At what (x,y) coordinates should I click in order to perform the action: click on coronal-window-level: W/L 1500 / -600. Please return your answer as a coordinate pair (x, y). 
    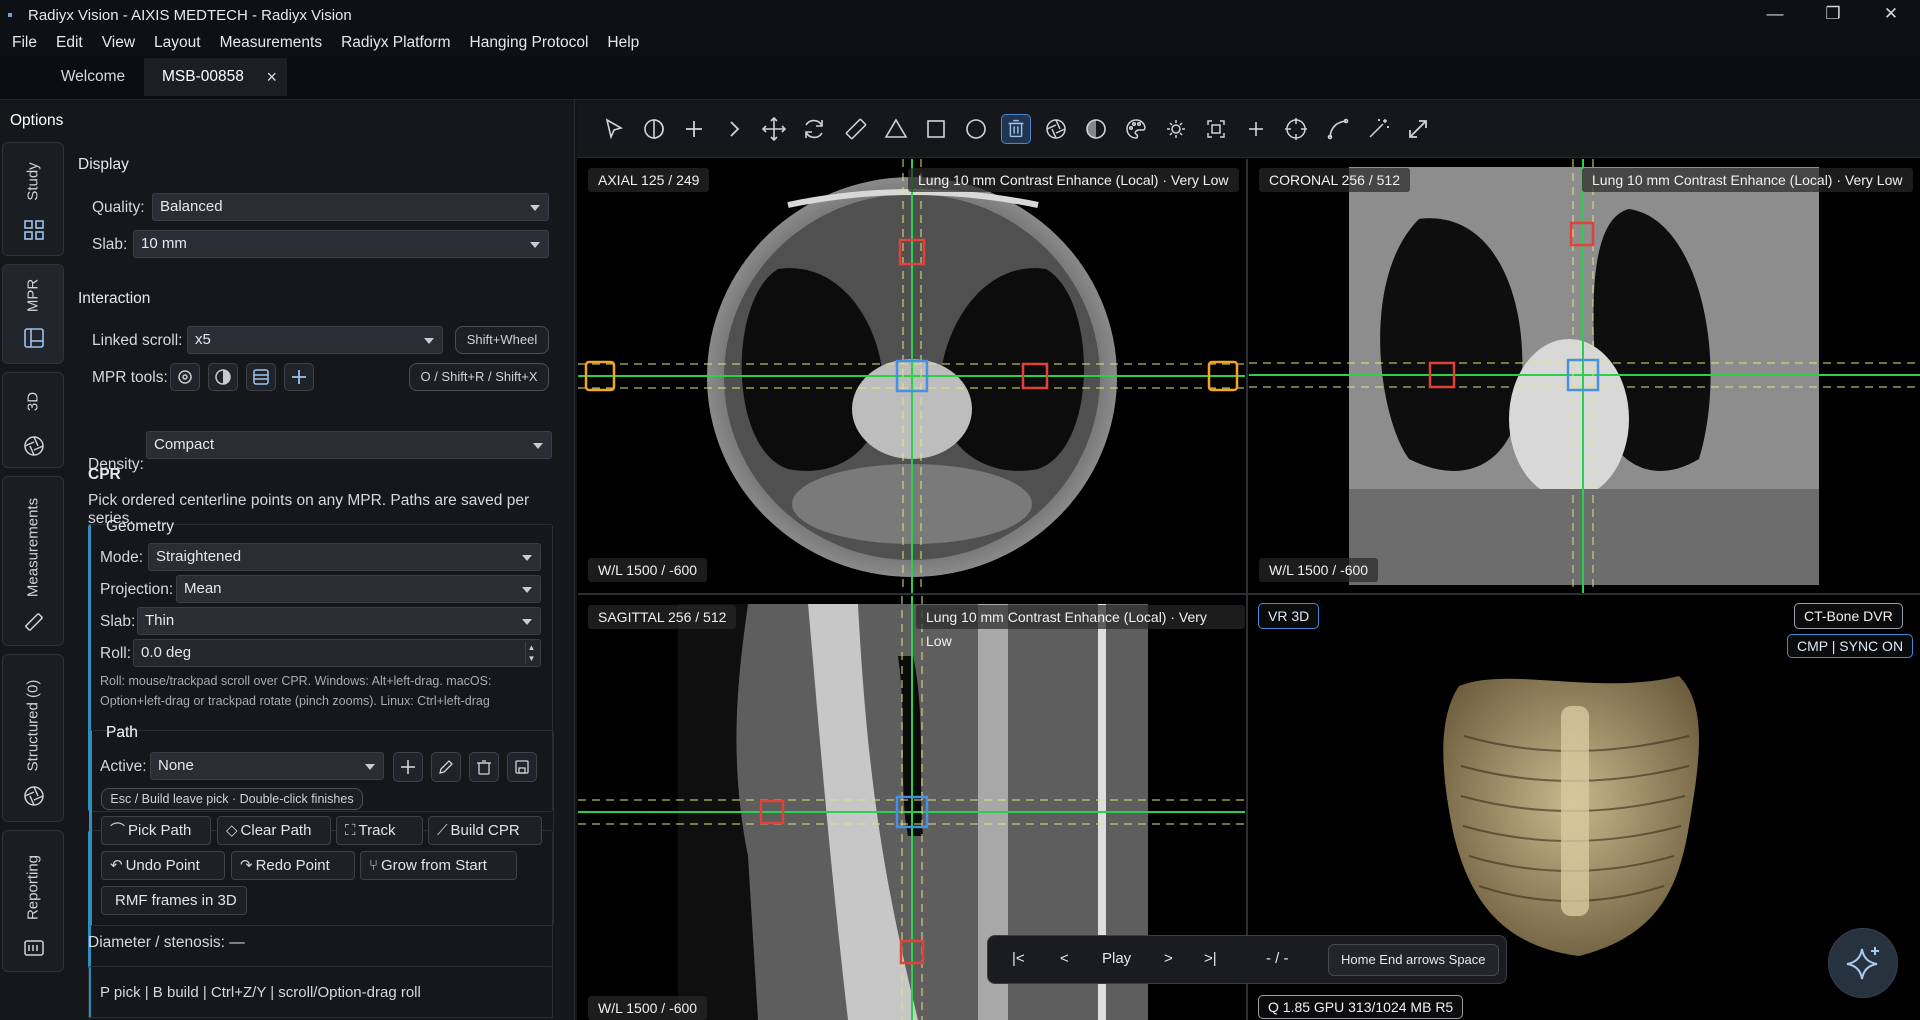
    Looking at the image, I should click on (1319, 570).